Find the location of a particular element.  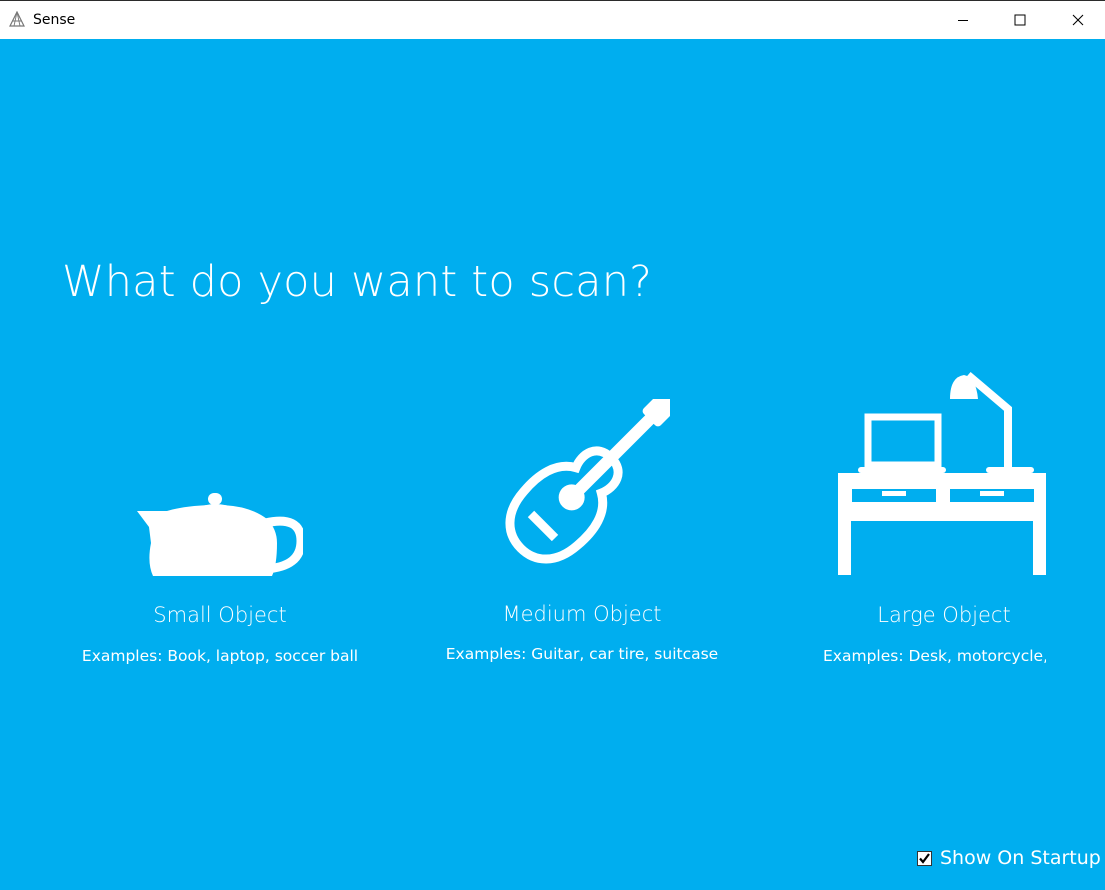

teapot-icon is located at coordinates (220, 534).